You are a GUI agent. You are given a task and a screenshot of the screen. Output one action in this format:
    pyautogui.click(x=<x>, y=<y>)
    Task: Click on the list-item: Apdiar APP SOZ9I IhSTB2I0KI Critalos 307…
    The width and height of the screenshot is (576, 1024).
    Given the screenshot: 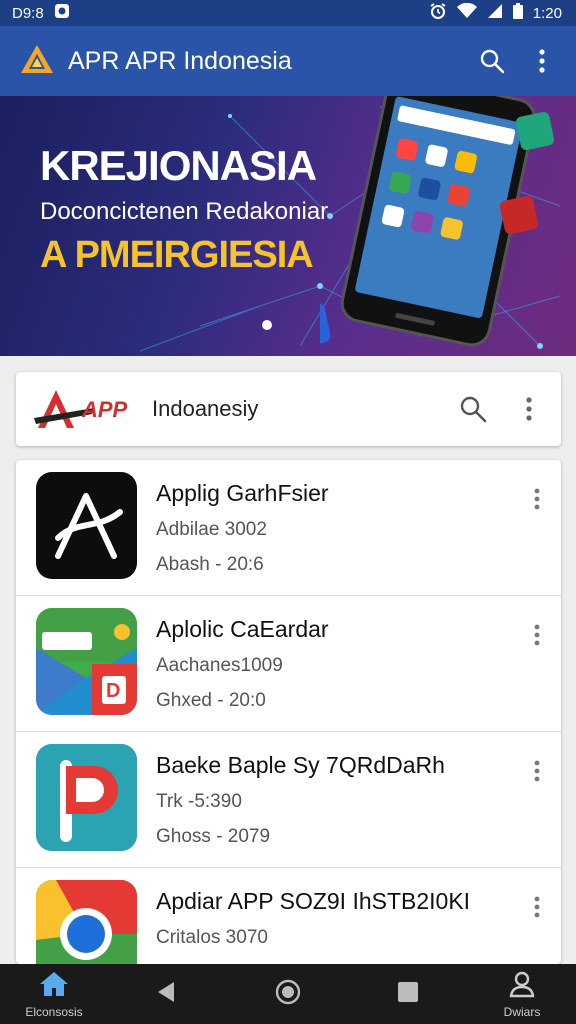 What is the action you would take?
    pyautogui.click(x=288, y=916)
    